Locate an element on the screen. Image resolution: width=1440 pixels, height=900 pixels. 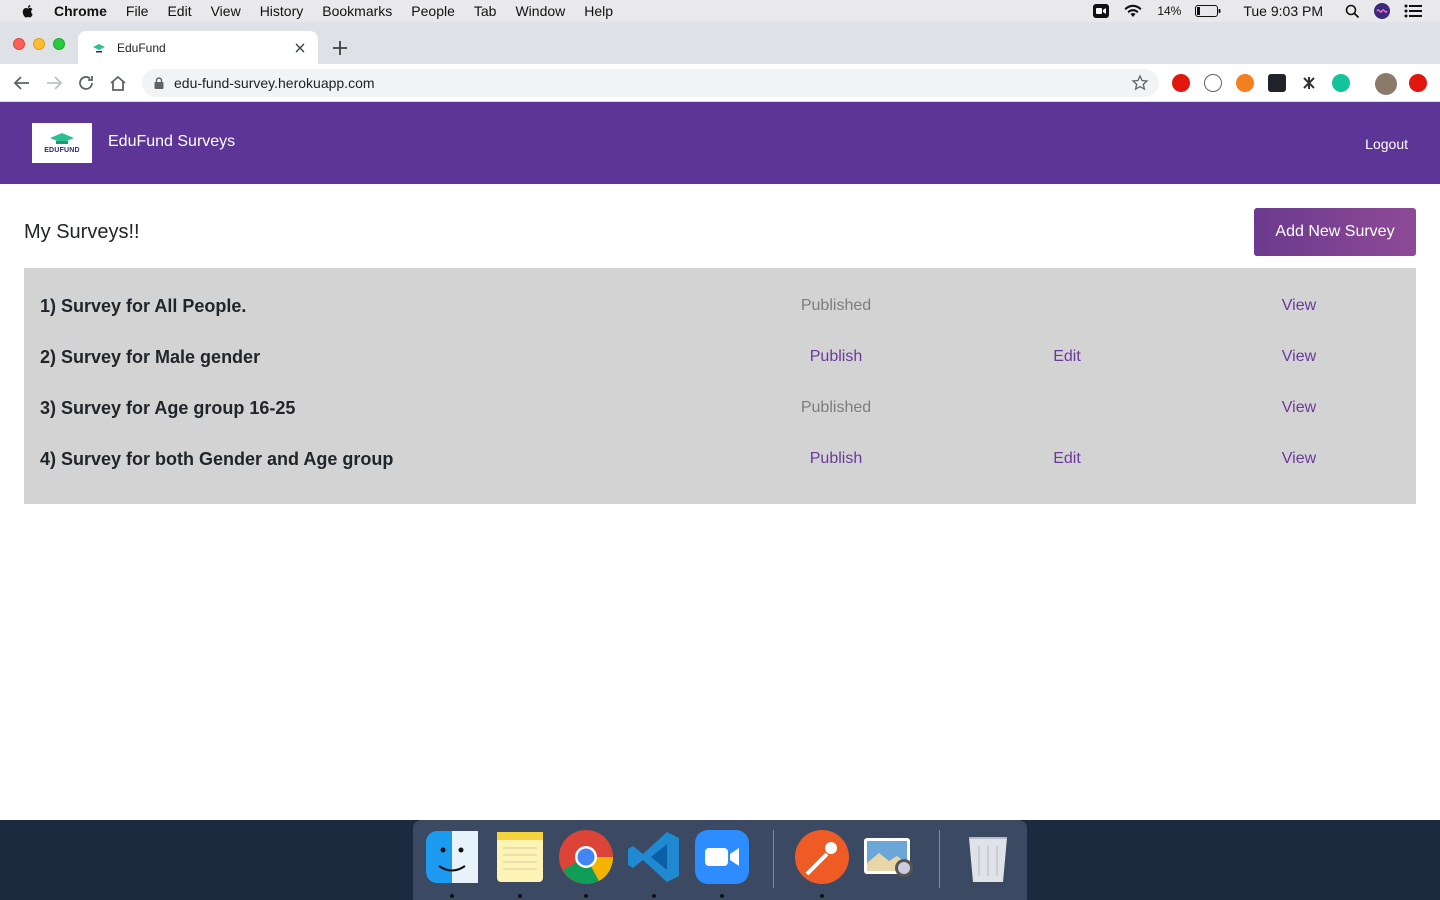
logout-link: Logout is located at coordinates (1386, 144).